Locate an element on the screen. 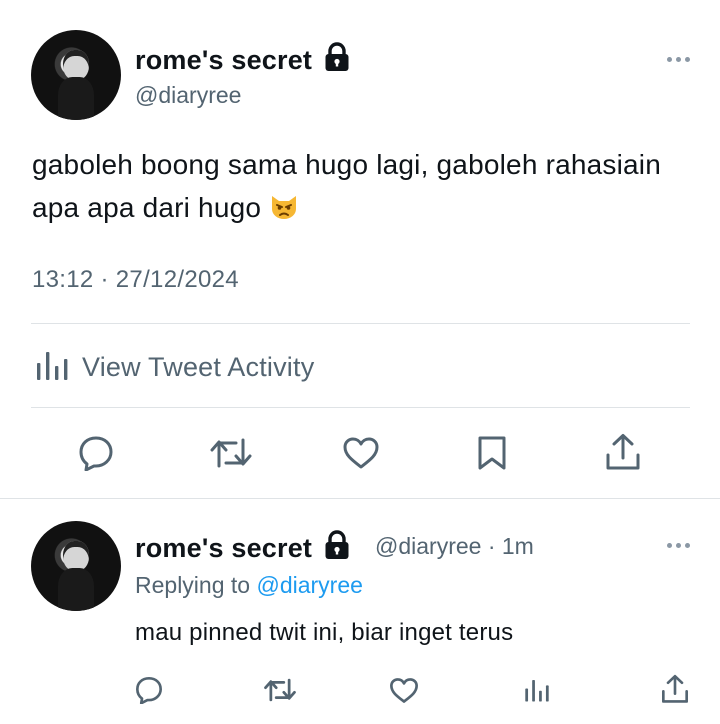 The width and height of the screenshot is (720, 724). bookmark-icon is located at coordinates (492, 453).